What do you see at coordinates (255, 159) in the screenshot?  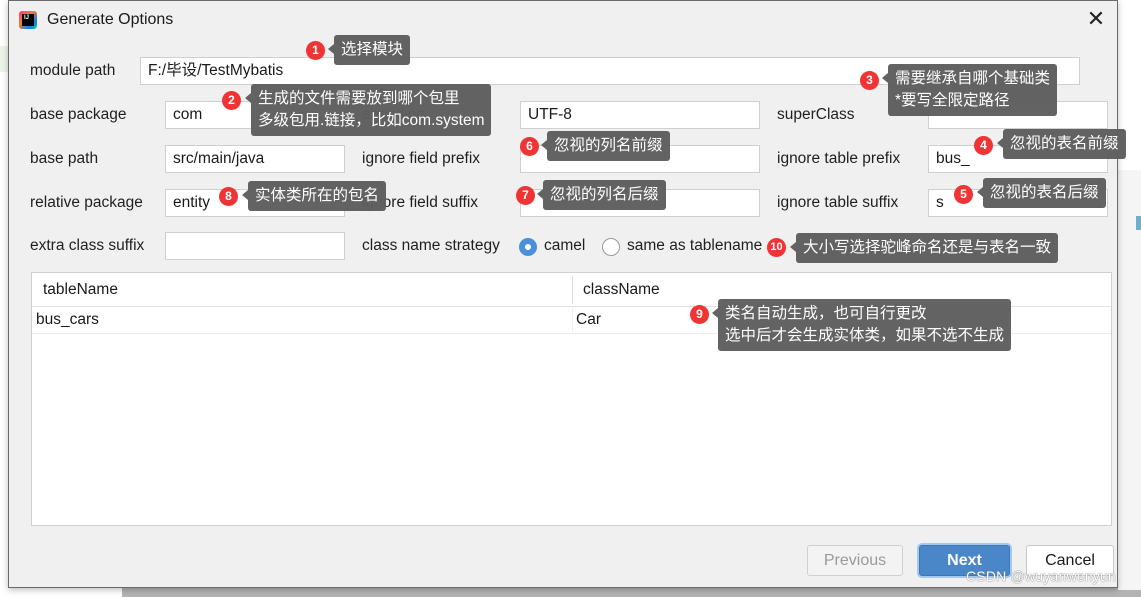 I see `base-path-input: src/main/java` at bounding box center [255, 159].